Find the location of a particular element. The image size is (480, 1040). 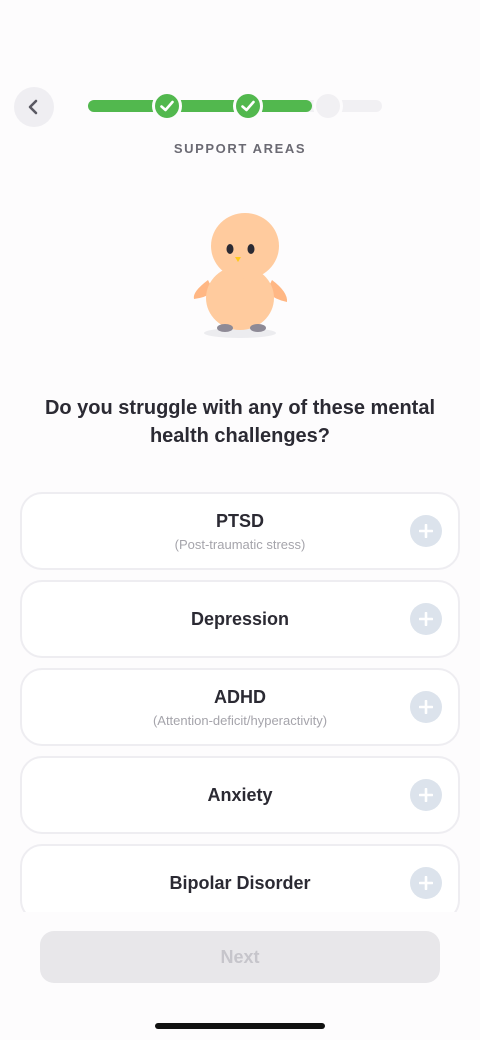

step-3-pending is located at coordinates (328, 106).